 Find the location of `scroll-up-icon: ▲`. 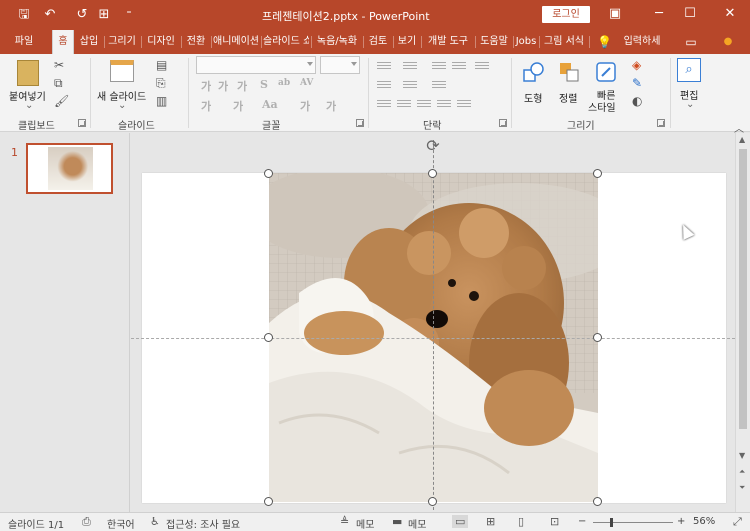

scroll-up-icon: ▲ is located at coordinates (742, 139).